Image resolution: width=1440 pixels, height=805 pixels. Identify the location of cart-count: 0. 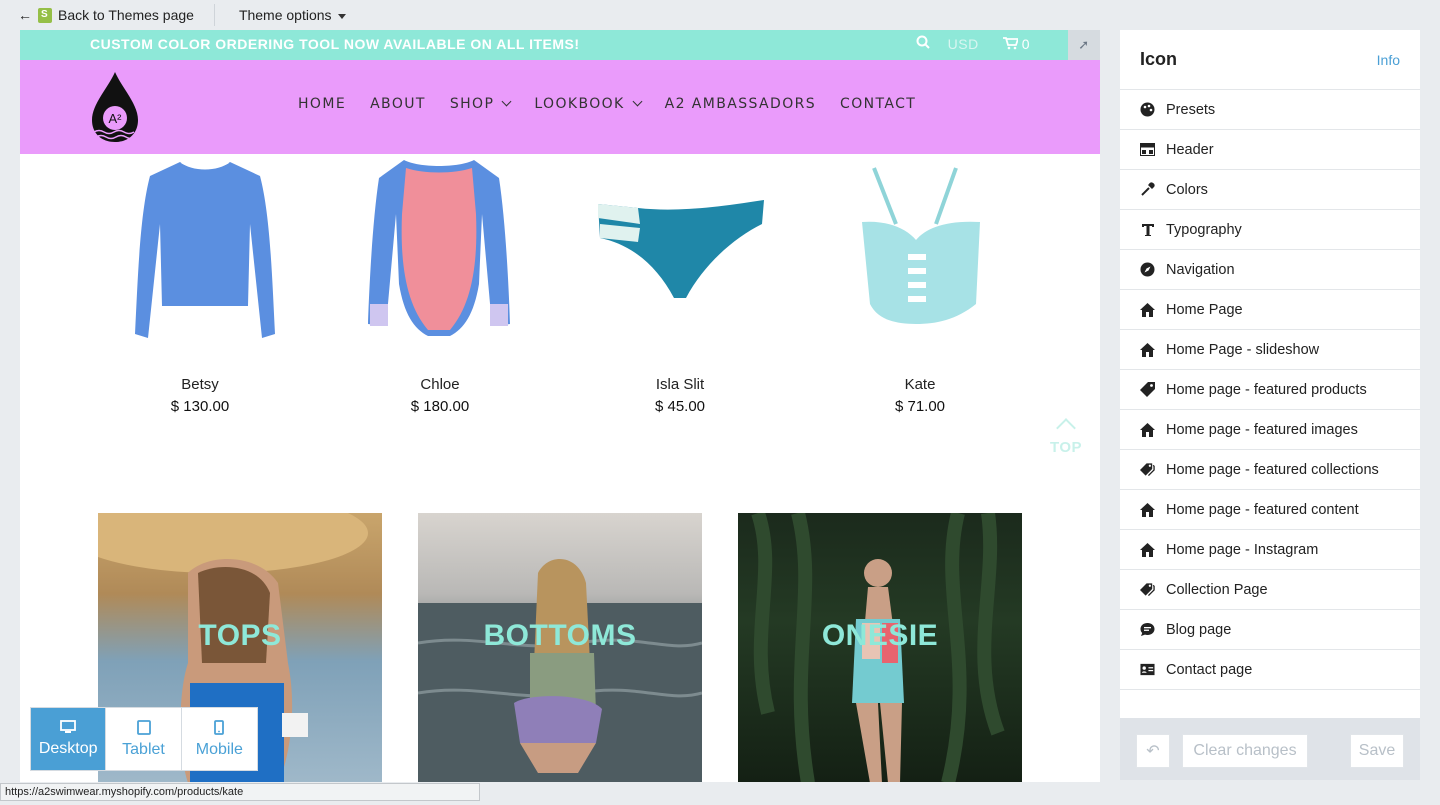
(1025, 43).